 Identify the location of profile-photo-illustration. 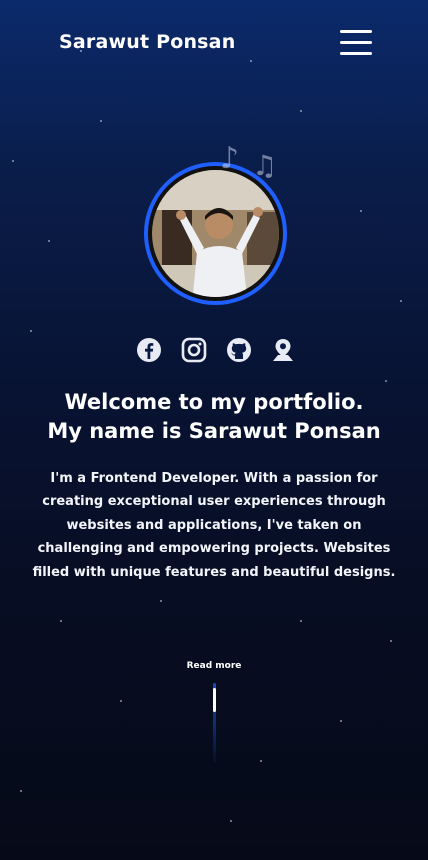
(215, 233).